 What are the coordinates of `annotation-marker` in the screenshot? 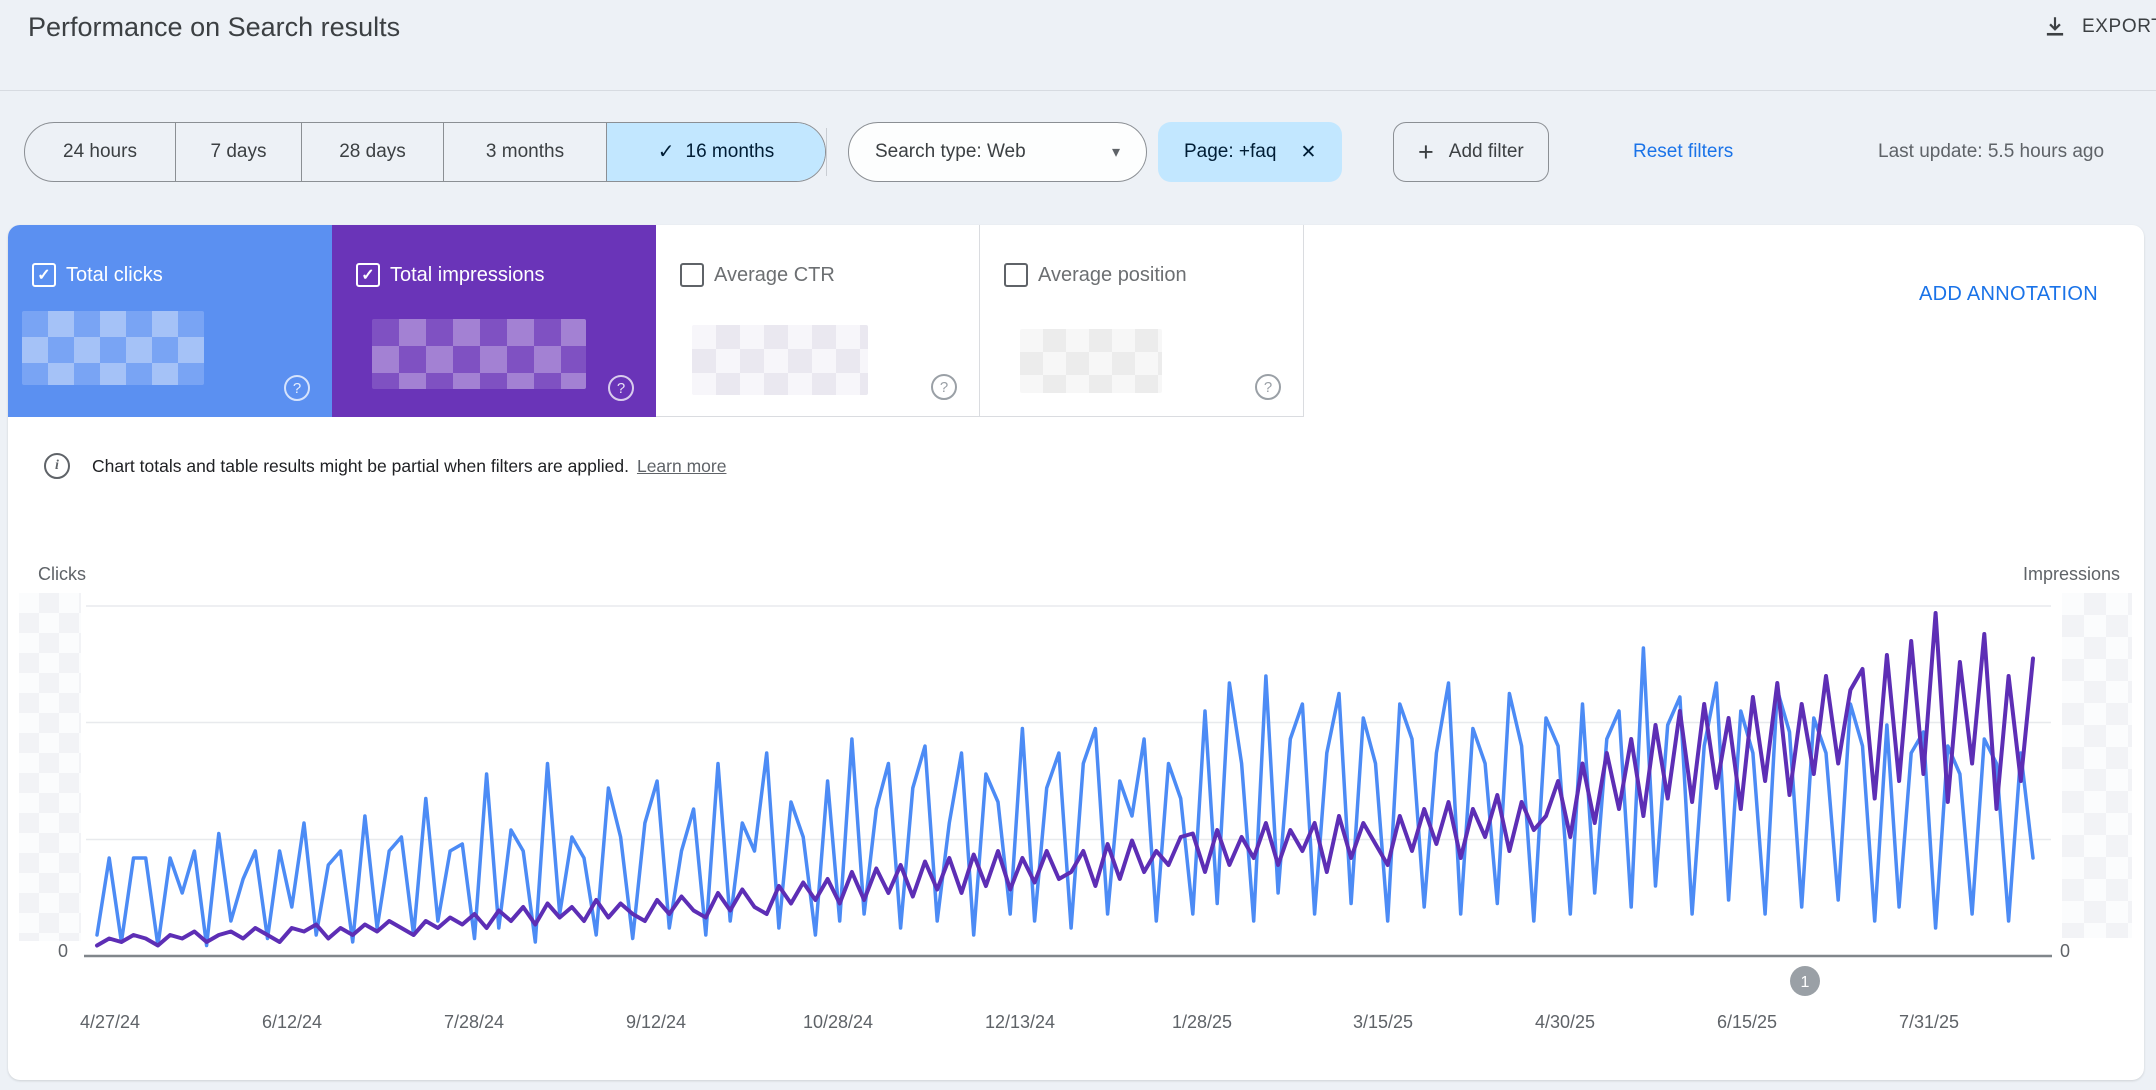 It's located at (1805, 981).